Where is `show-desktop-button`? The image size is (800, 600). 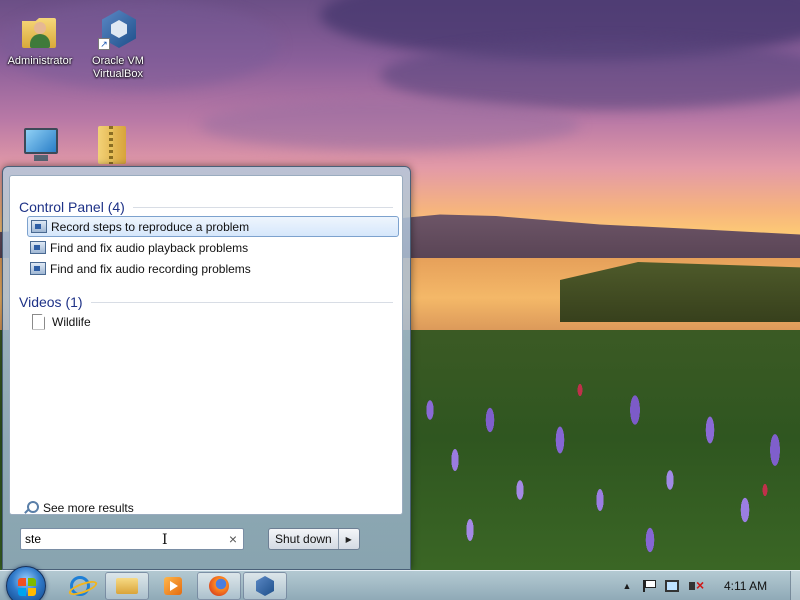
show-desktop-button is located at coordinates (795, 585).